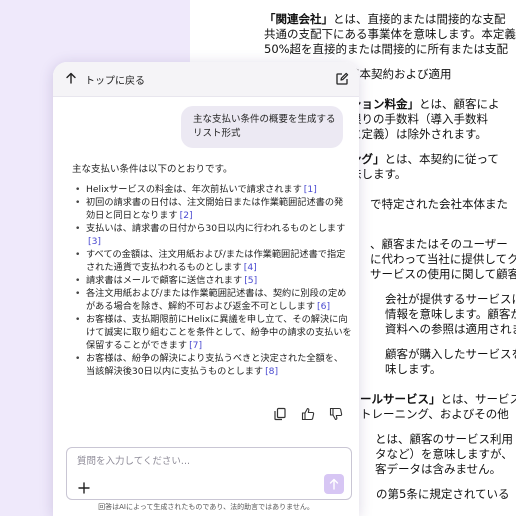  I want to click on document-line: トレーニング、およびその他, so click(434, 414).